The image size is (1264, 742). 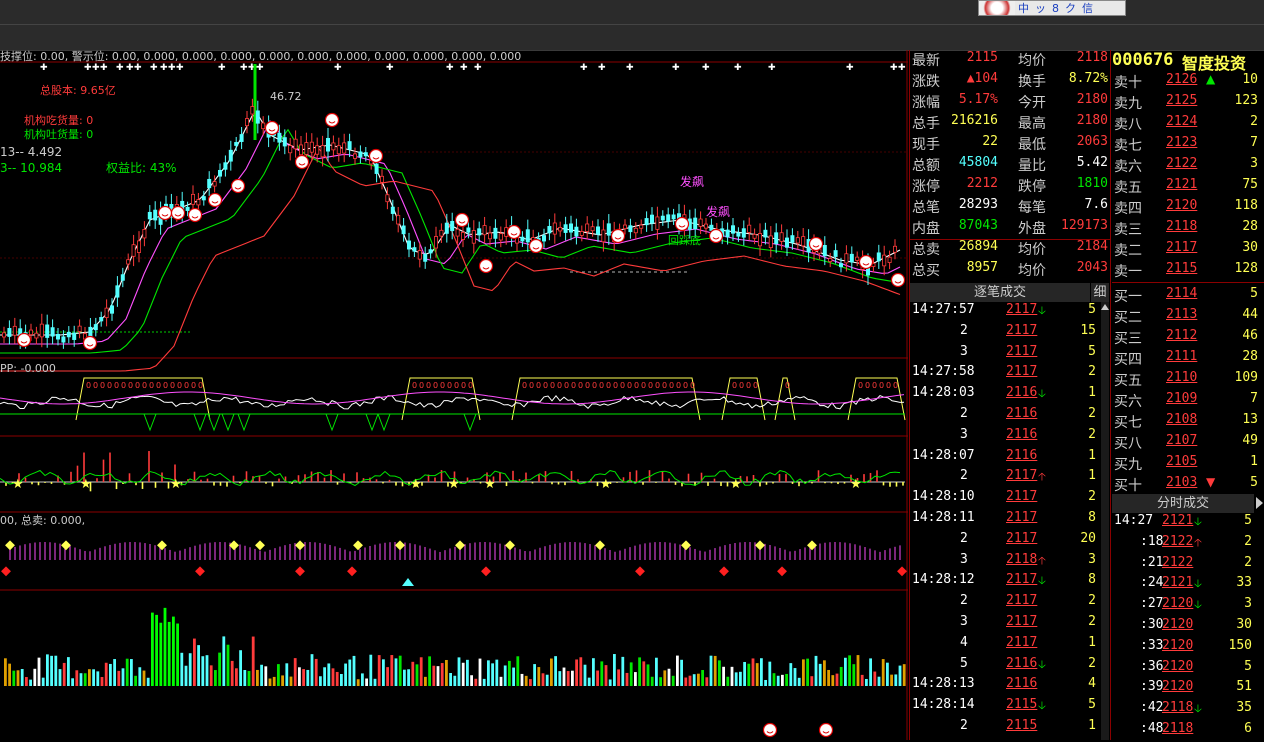 I want to click on trade-row: :30 2120 30, so click(x=1188, y=627).